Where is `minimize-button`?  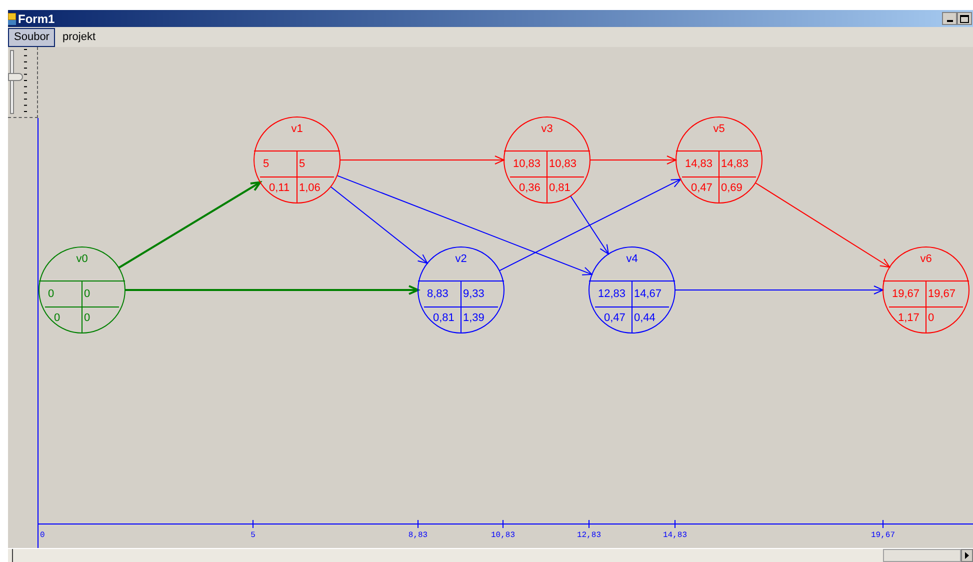 minimize-button is located at coordinates (949, 18).